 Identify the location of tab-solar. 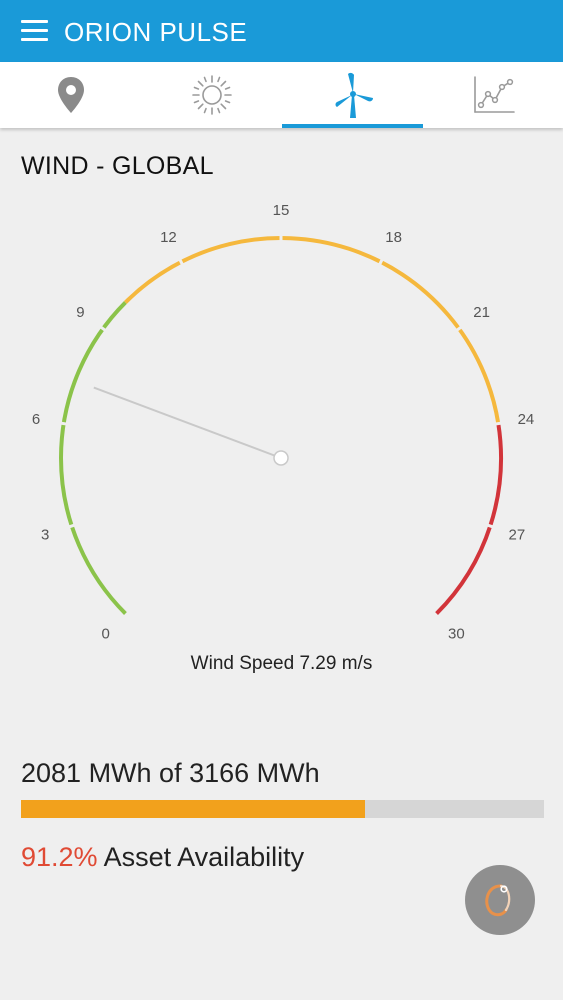
(211, 95).